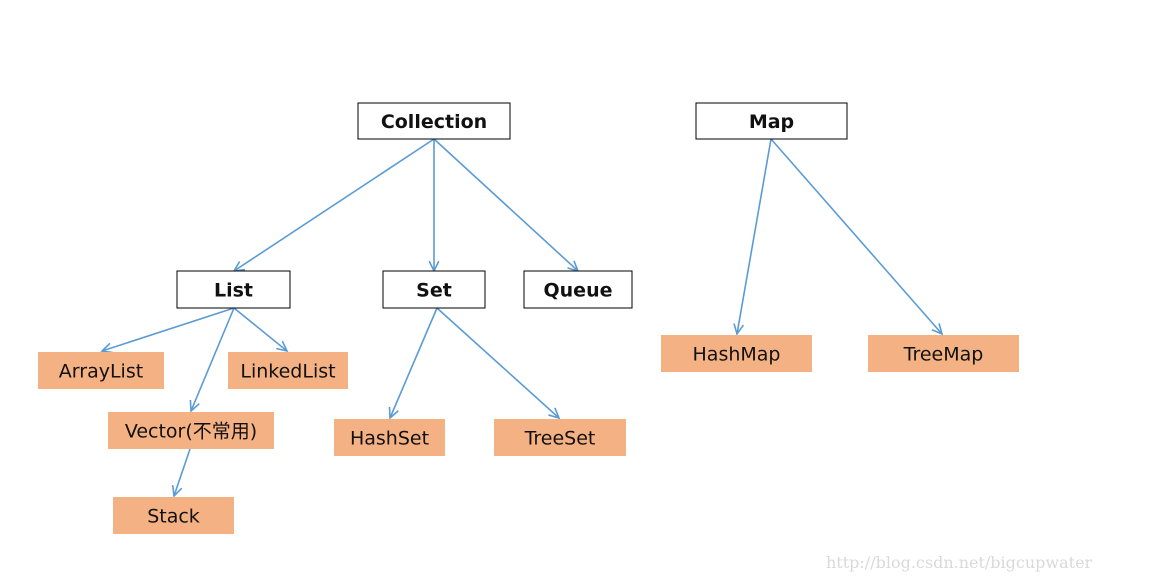  What do you see at coordinates (181, 473) in the screenshot?
I see `edge-vector-to-stack` at bounding box center [181, 473].